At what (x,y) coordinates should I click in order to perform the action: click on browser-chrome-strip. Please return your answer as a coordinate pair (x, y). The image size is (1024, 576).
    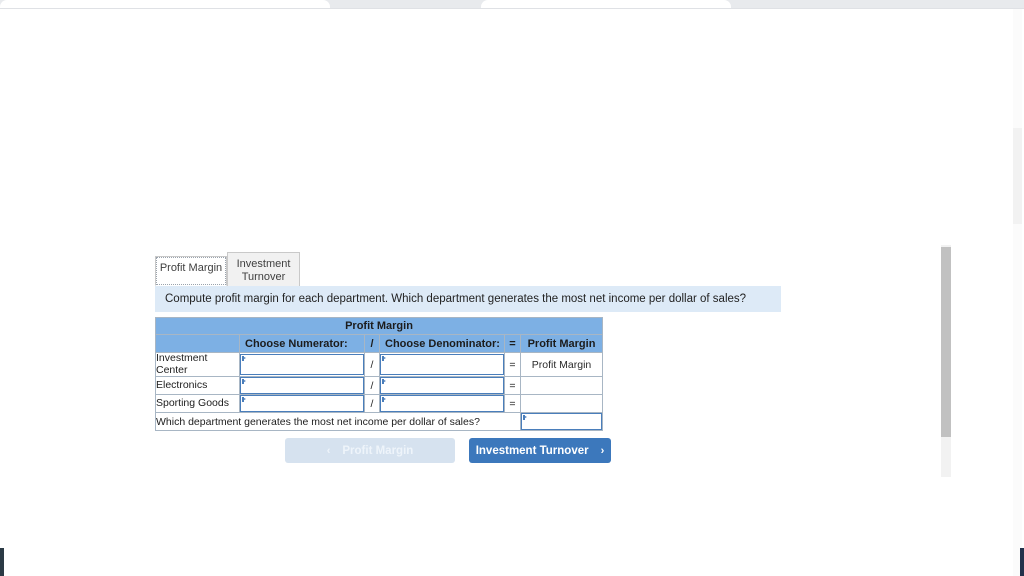
    Looking at the image, I should click on (512, 4).